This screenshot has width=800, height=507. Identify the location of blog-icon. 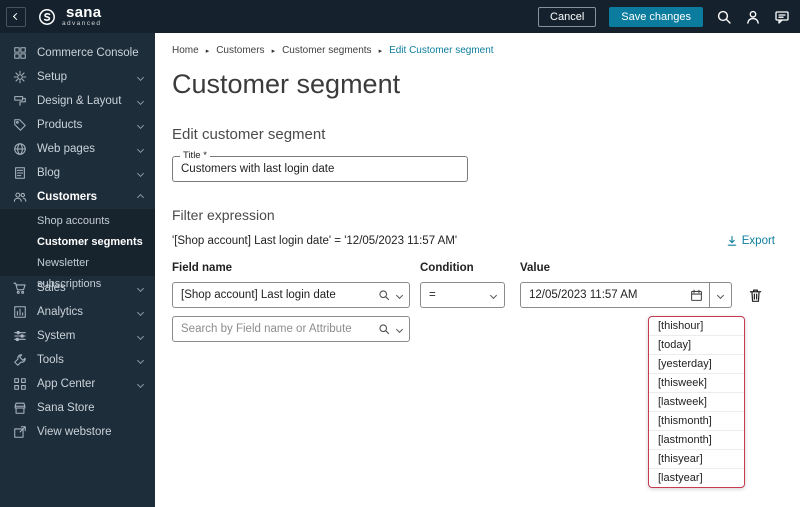
(20, 173).